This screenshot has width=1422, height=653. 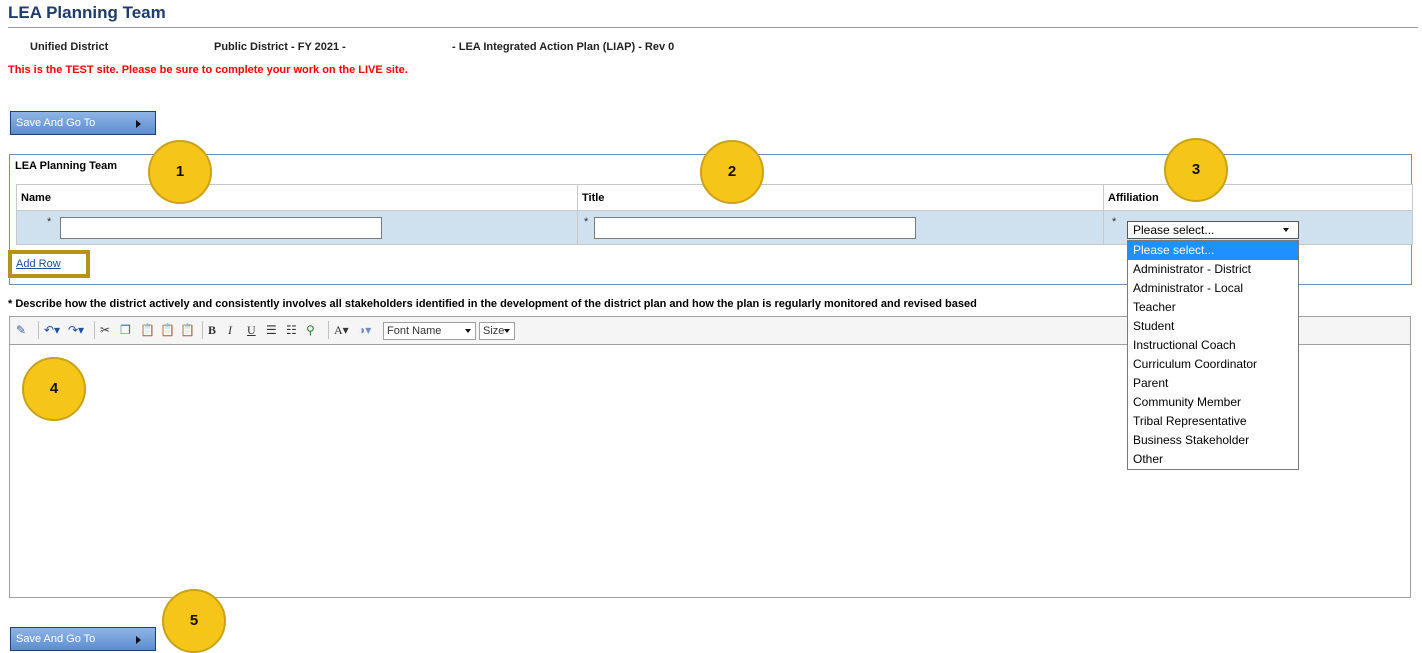 What do you see at coordinates (1213, 402) in the screenshot?
I see `dropdown-option: Community Member` at bounding box center [1213, 402].